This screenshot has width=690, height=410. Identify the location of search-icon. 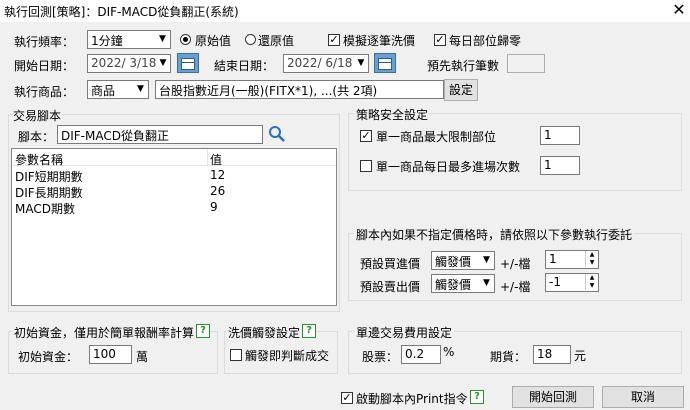
(277, 134).